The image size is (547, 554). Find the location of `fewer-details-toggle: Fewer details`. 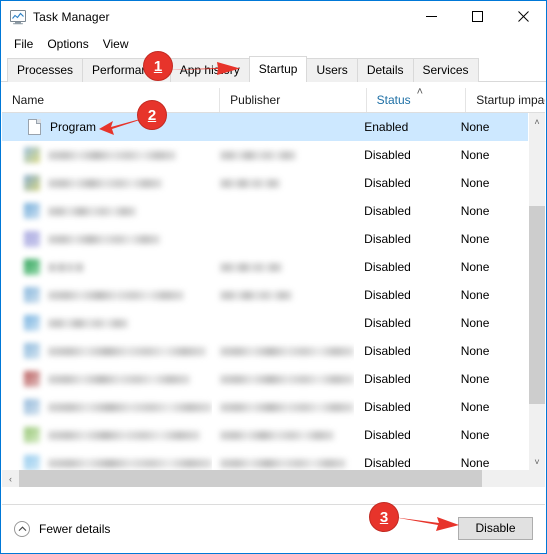

fewer-details-toggle: Fewer details is located at coordinates (62, 528).